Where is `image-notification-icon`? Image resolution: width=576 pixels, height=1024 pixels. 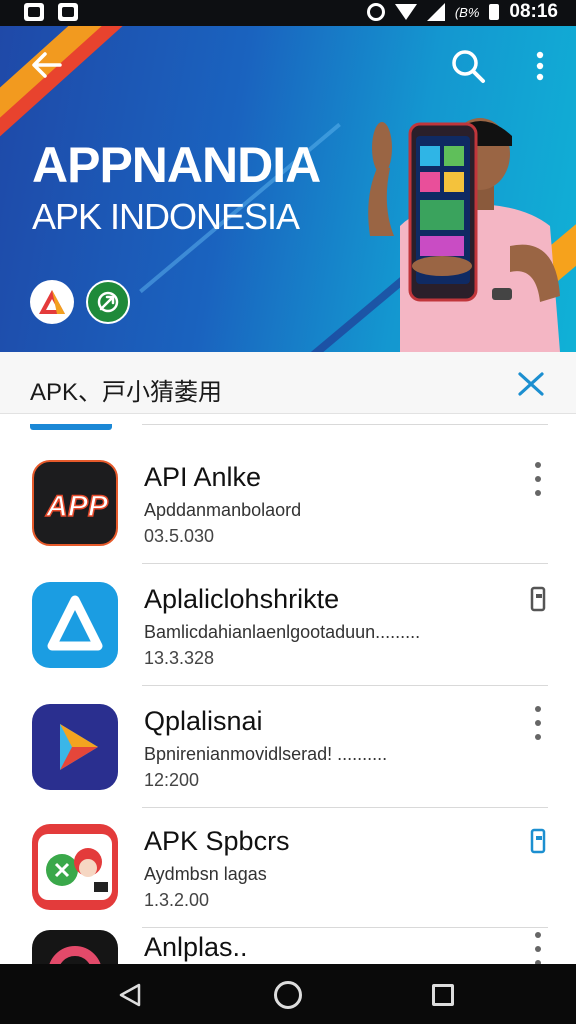 image-notification-icon is located at coordinates (34, 12).